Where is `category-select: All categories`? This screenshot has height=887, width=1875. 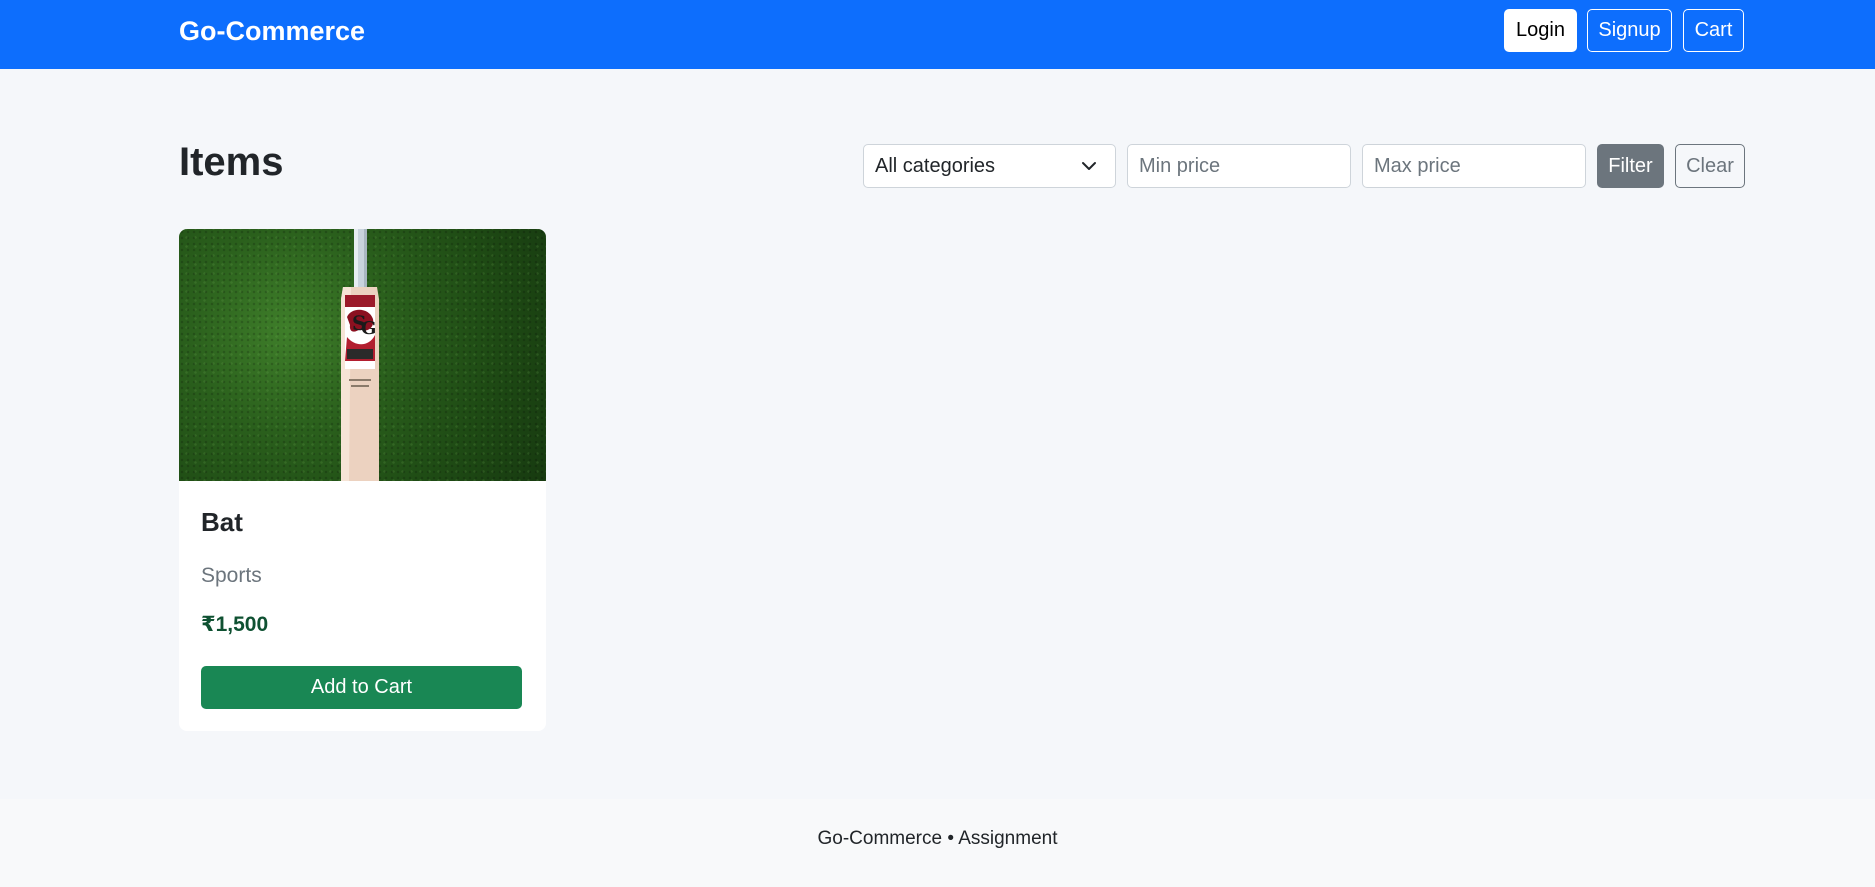
category-select: All categories is located at coordinates (989, 166).